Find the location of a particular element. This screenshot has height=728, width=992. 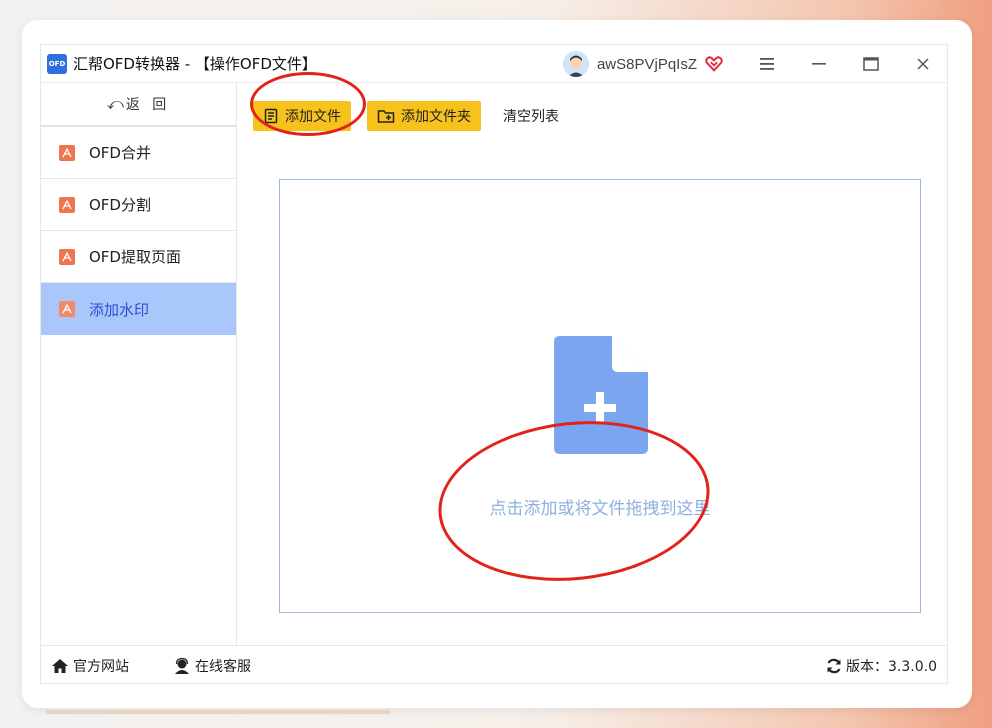

sidebar-item-ofd-extract-pages: OFD提取页面 is located at coordinates (138, 257).